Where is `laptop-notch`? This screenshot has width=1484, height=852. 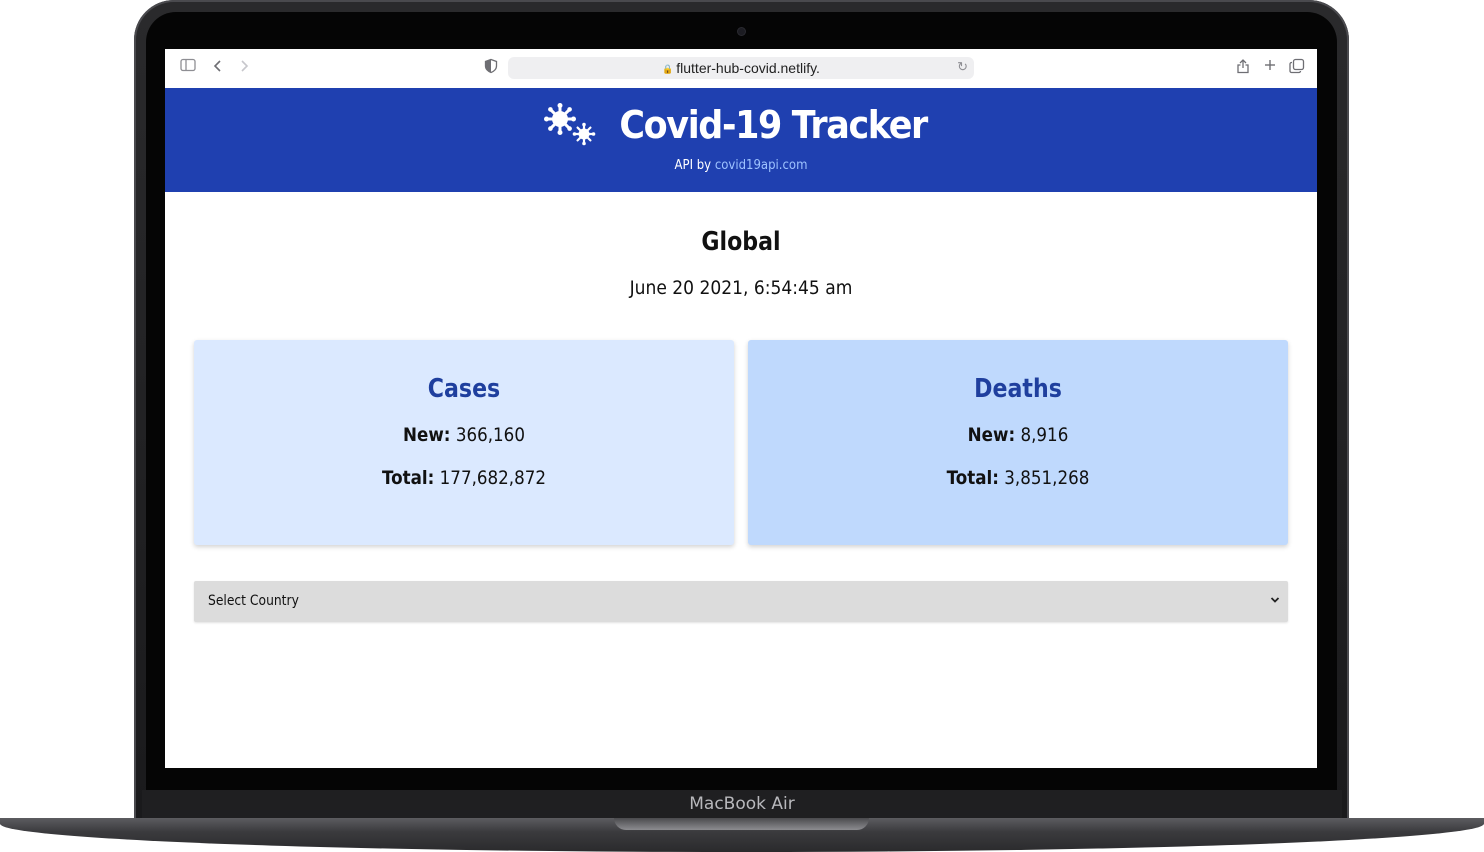 laptop-notch is located at coordinates (741, 824).